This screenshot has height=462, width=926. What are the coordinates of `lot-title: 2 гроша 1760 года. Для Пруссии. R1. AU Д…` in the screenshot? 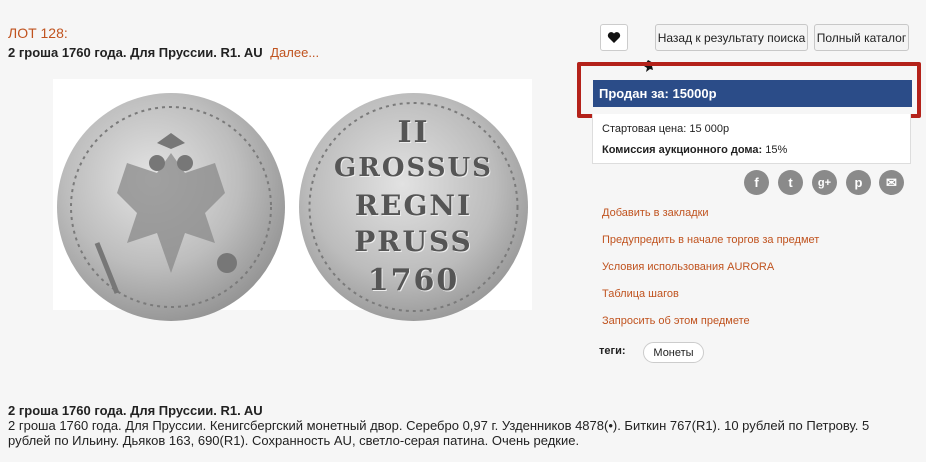 It's located at (163, 52).